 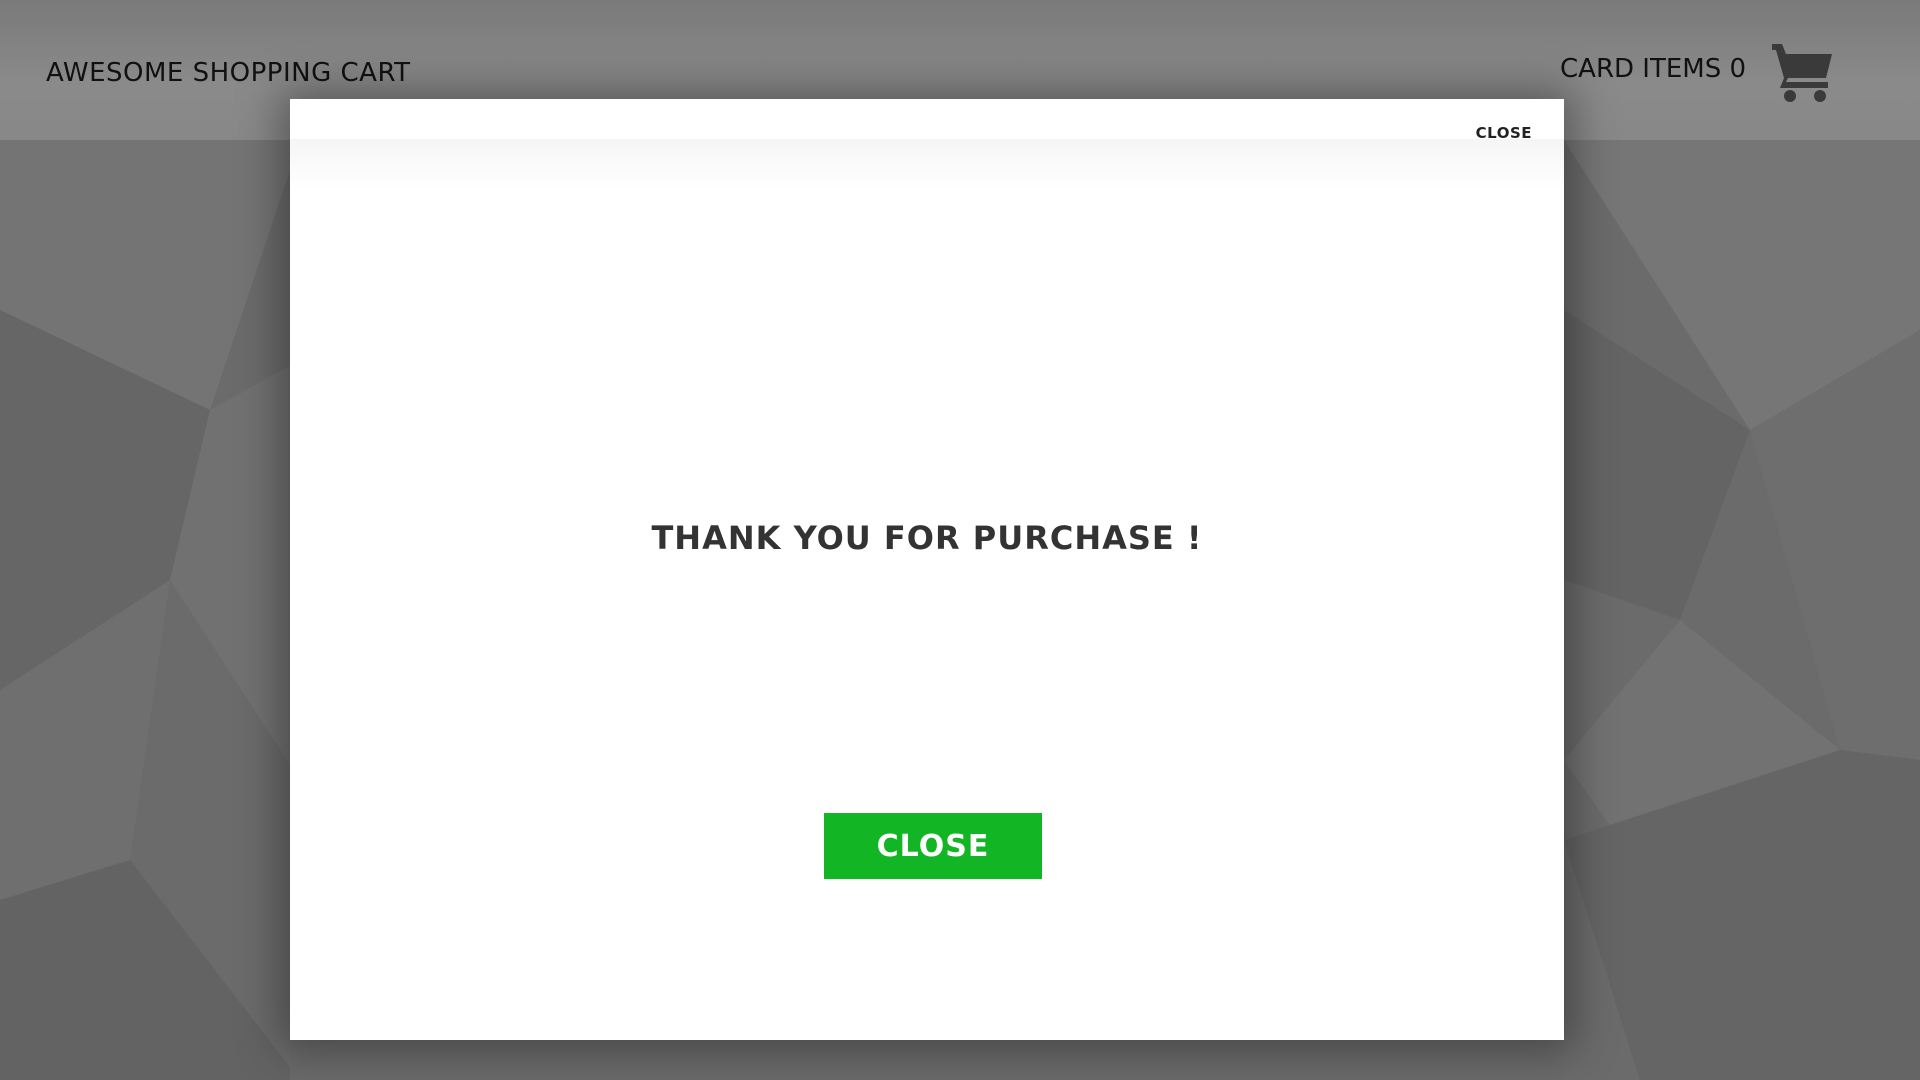 I want to click on modal-close-link: CLOSE, so click(x=1504, y=133).